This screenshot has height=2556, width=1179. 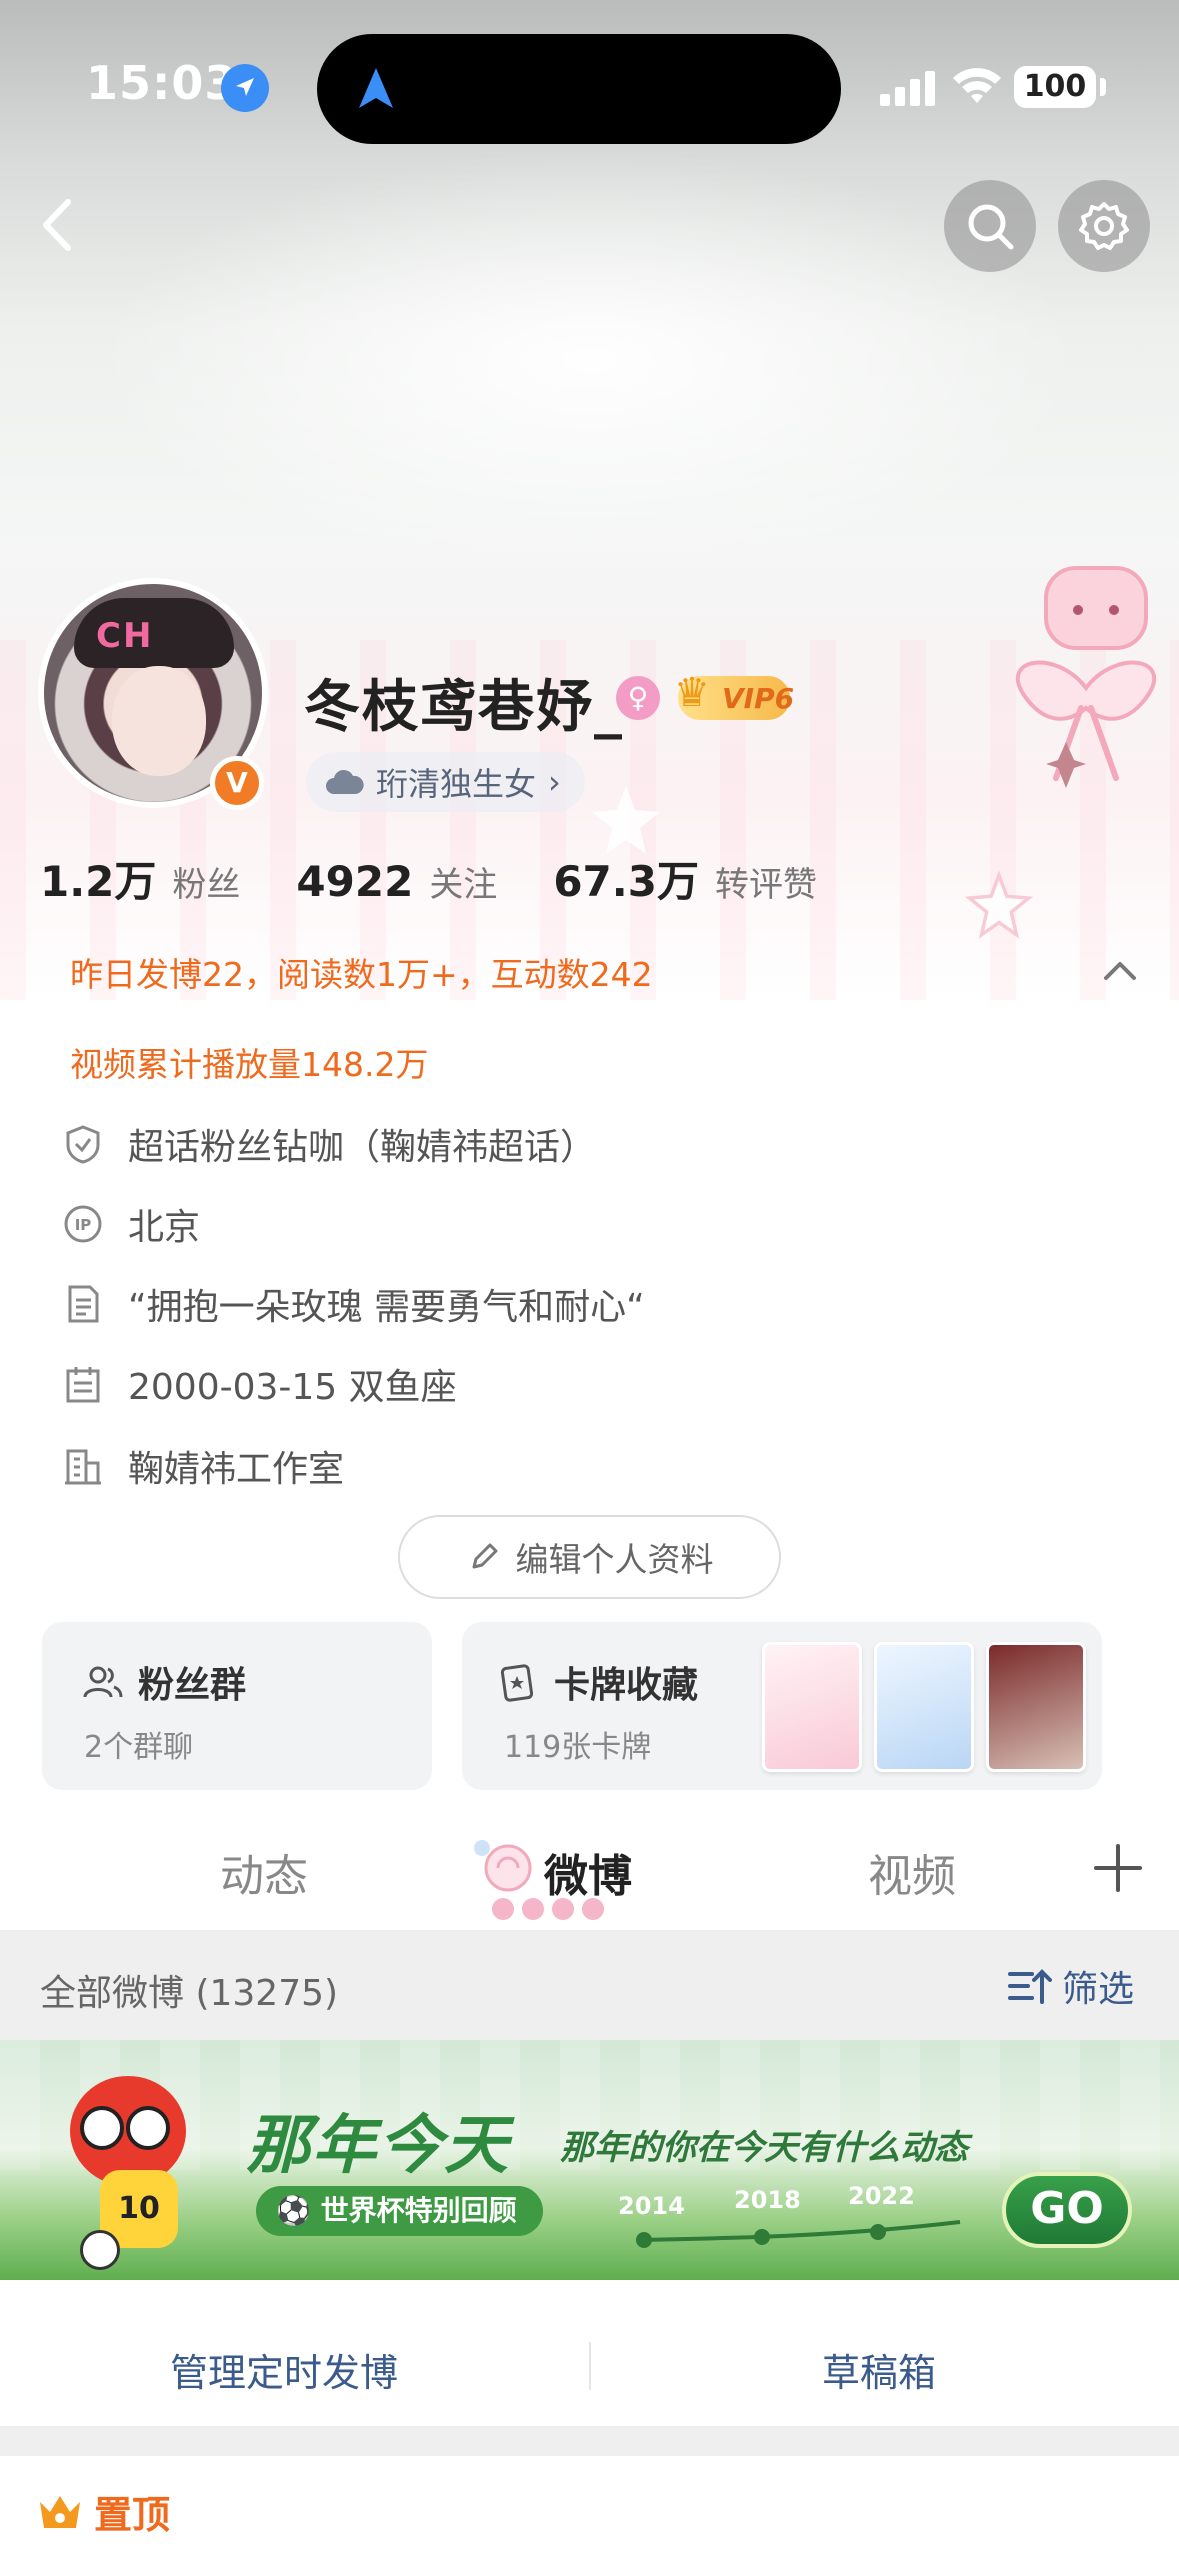 What do you see at coordinates (1120, 970) in the screenshot?
I see `chevron-up-icon` at bounding box center [1120, 970].